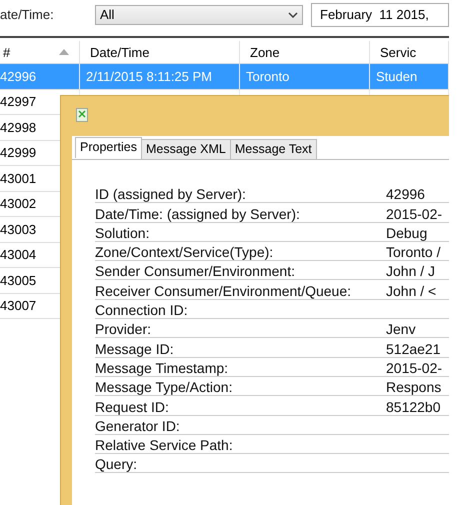 The height and width of the screenshot is (505, 460). I want to click on tab: Message Text, so click(273, 149).